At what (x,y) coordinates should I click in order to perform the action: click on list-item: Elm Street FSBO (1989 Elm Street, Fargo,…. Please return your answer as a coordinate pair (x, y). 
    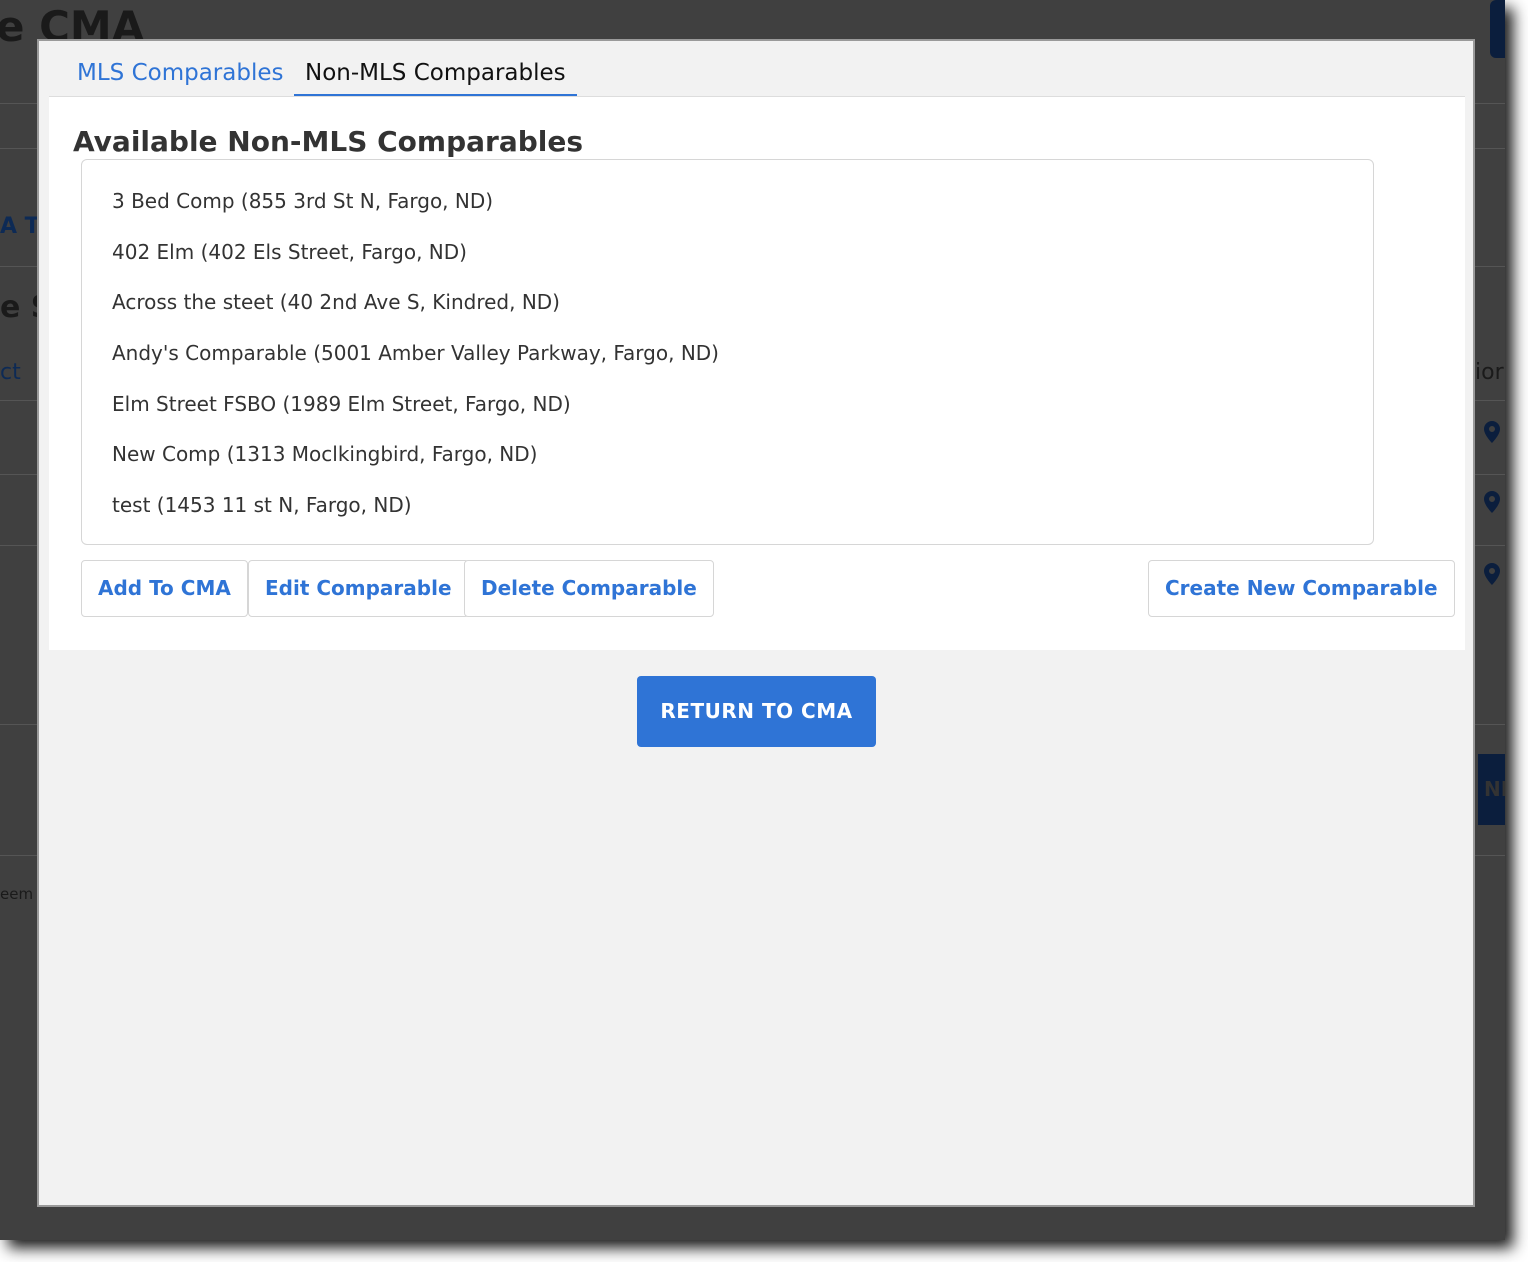
    Looking at the image, I should click on (727, 412).